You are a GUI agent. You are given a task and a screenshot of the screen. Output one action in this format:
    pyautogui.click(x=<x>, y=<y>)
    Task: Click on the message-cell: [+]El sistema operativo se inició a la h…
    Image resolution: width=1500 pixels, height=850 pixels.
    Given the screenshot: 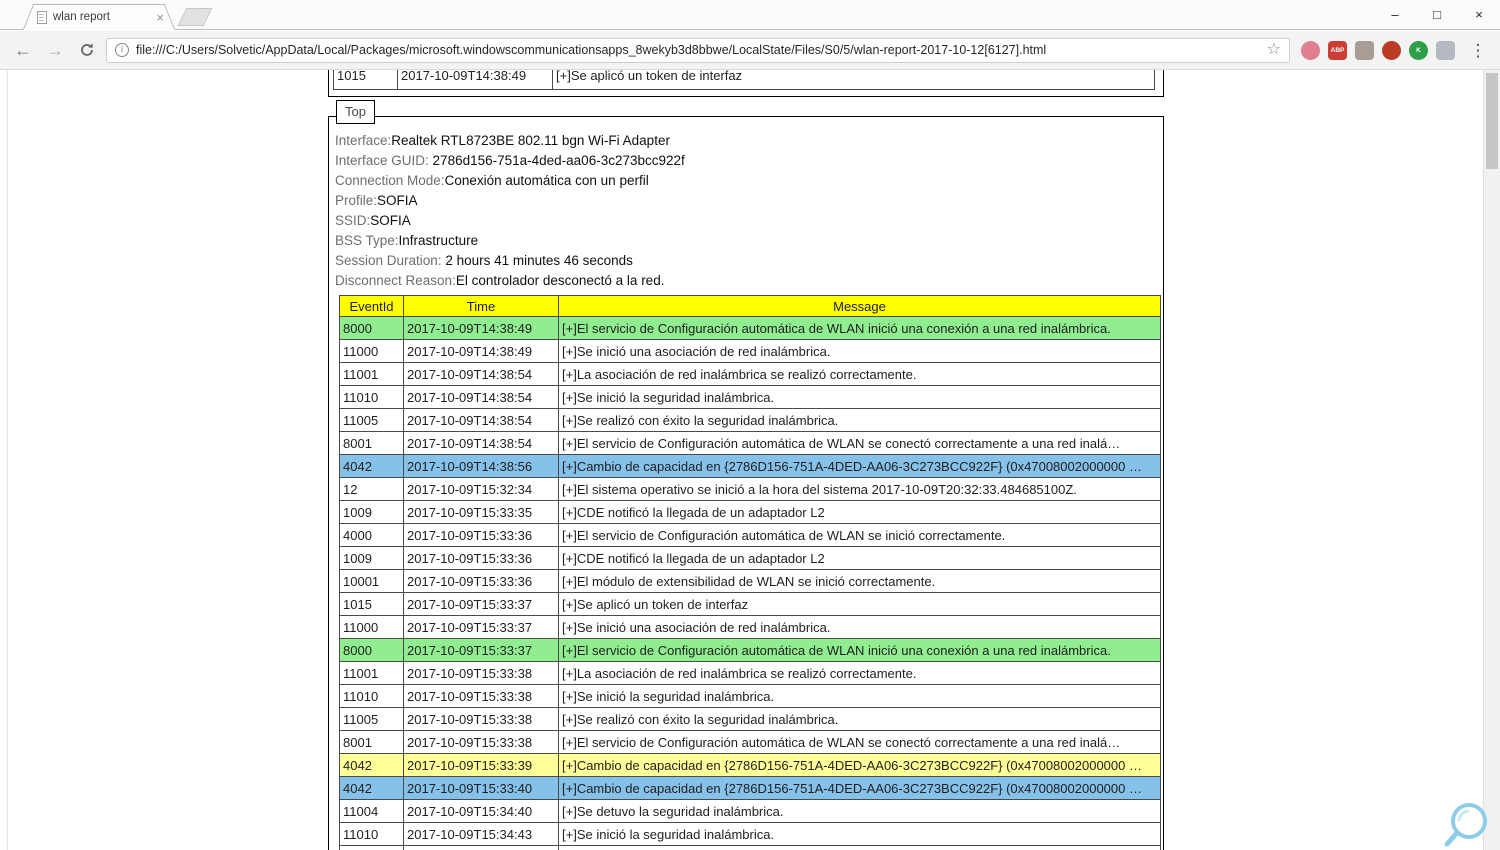 What is the action you would take?
    pyautogui.click(x=859, y=489)
    